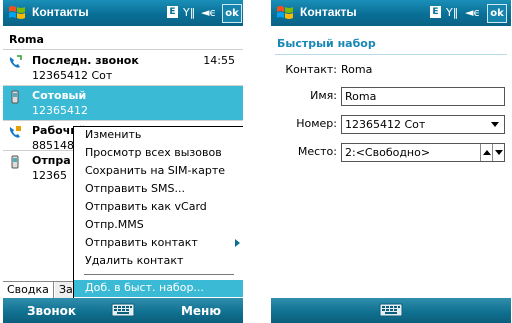 The height and width of the screenshot is (323, 512). I want to click on spin-down-button, so click(498, 152).